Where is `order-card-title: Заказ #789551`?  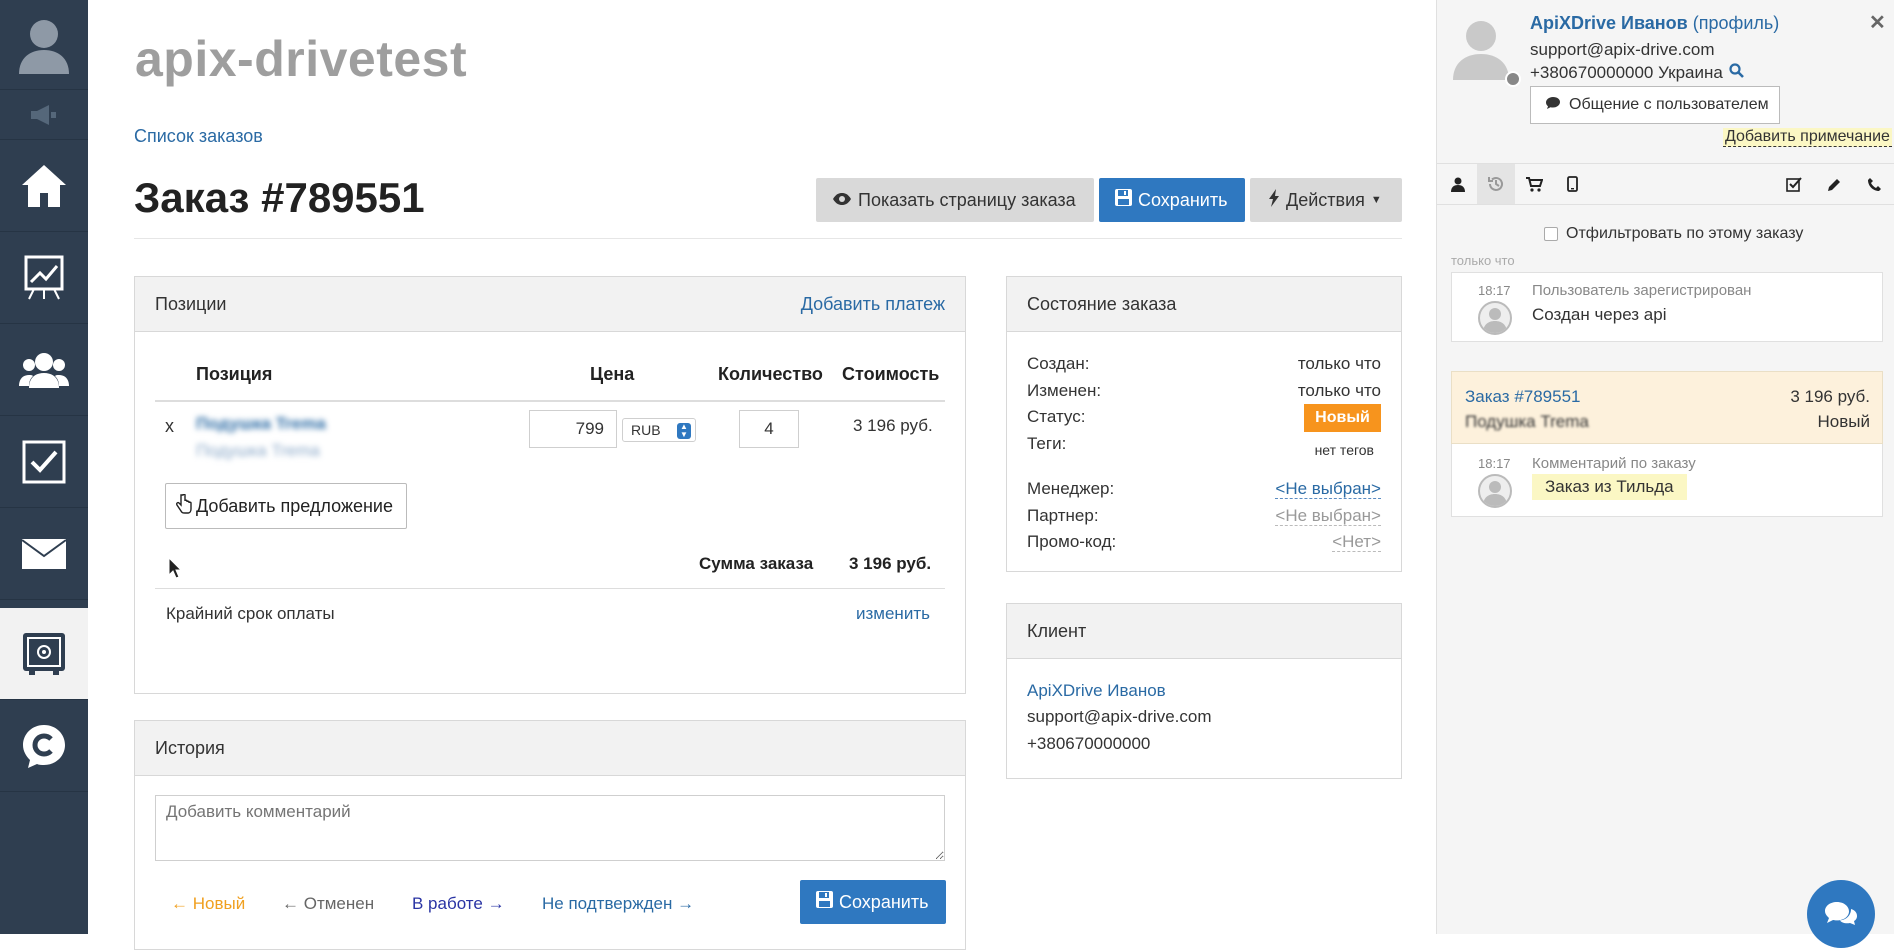 order-card-title: Заказ #789551 is located at coordinates (1523, 397).